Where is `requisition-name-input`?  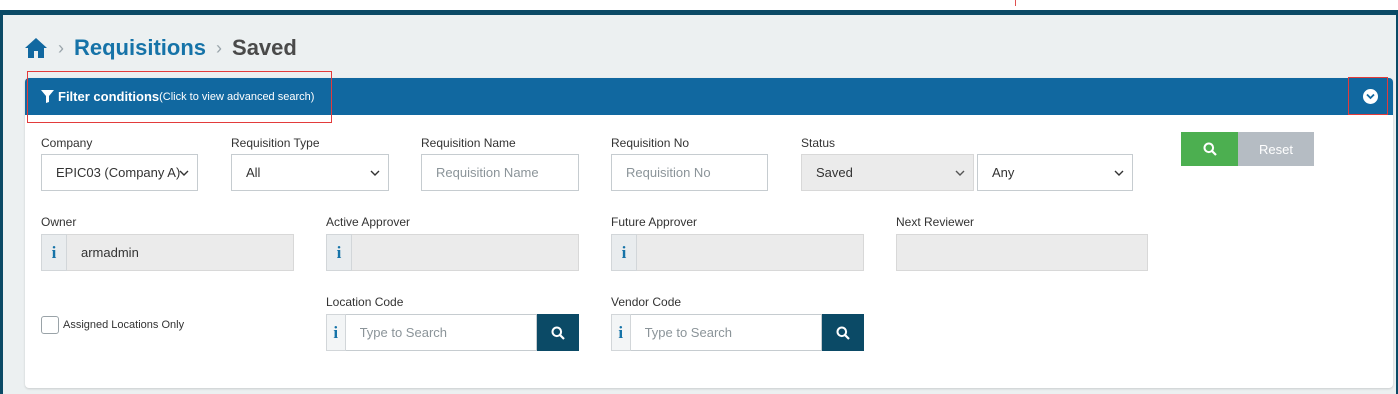 requisition-name-input is located at coordinates (500, 172).